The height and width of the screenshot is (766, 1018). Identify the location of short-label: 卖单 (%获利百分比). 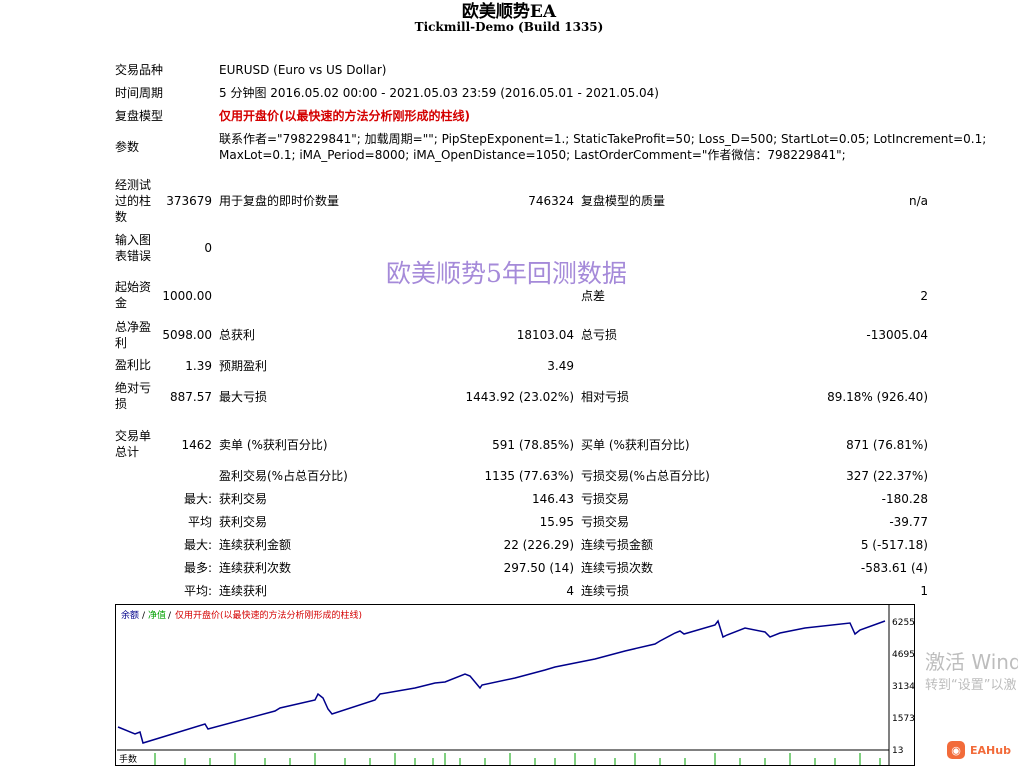
(273, 445).